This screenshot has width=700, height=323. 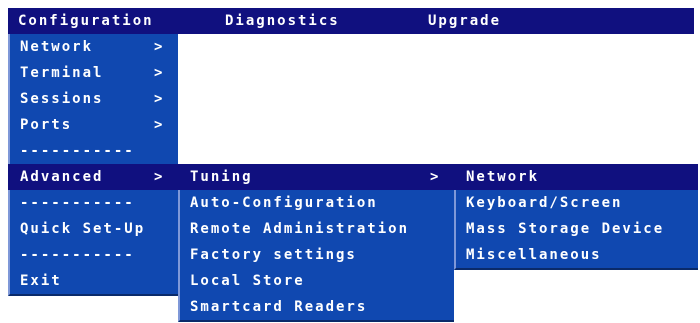 I want to click on advanced-item-label: Tuning, so click(x=221, y=177).